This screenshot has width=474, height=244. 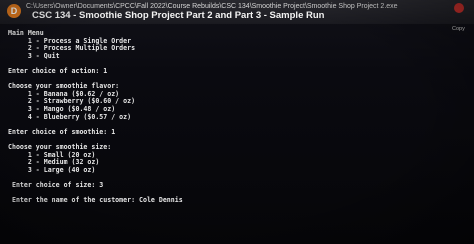 What do you see at coordinates (56, 184) in the screenshot?
I see `size-prompt: Enter choice of size: 3` at bounding box center [56, 184].